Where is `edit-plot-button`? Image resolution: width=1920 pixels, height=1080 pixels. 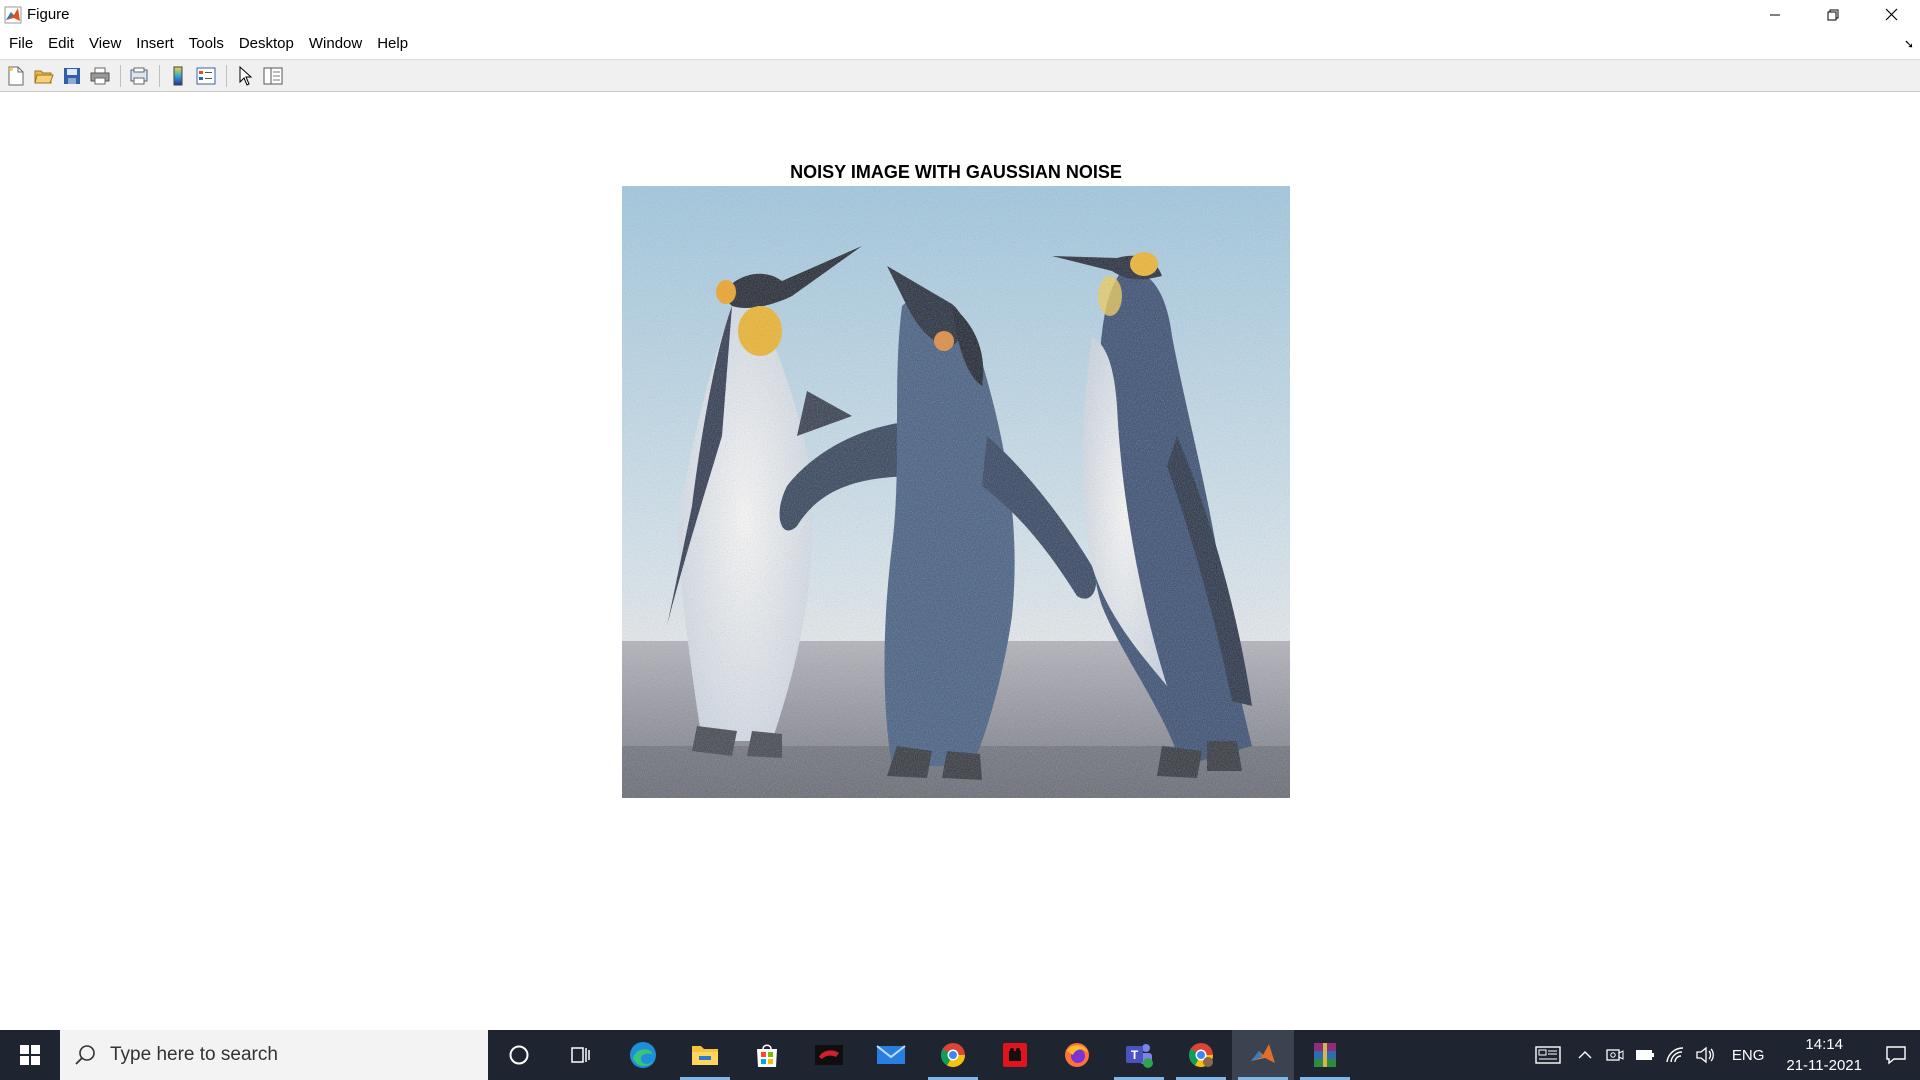
edit-plot-button is located at coordinates (245, 76).